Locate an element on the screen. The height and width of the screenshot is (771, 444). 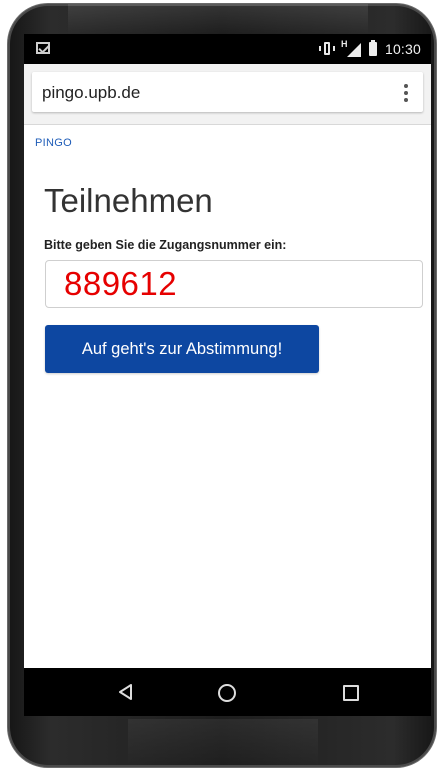
pingo-home-link: PINGO is located at coordinates (53, 143).